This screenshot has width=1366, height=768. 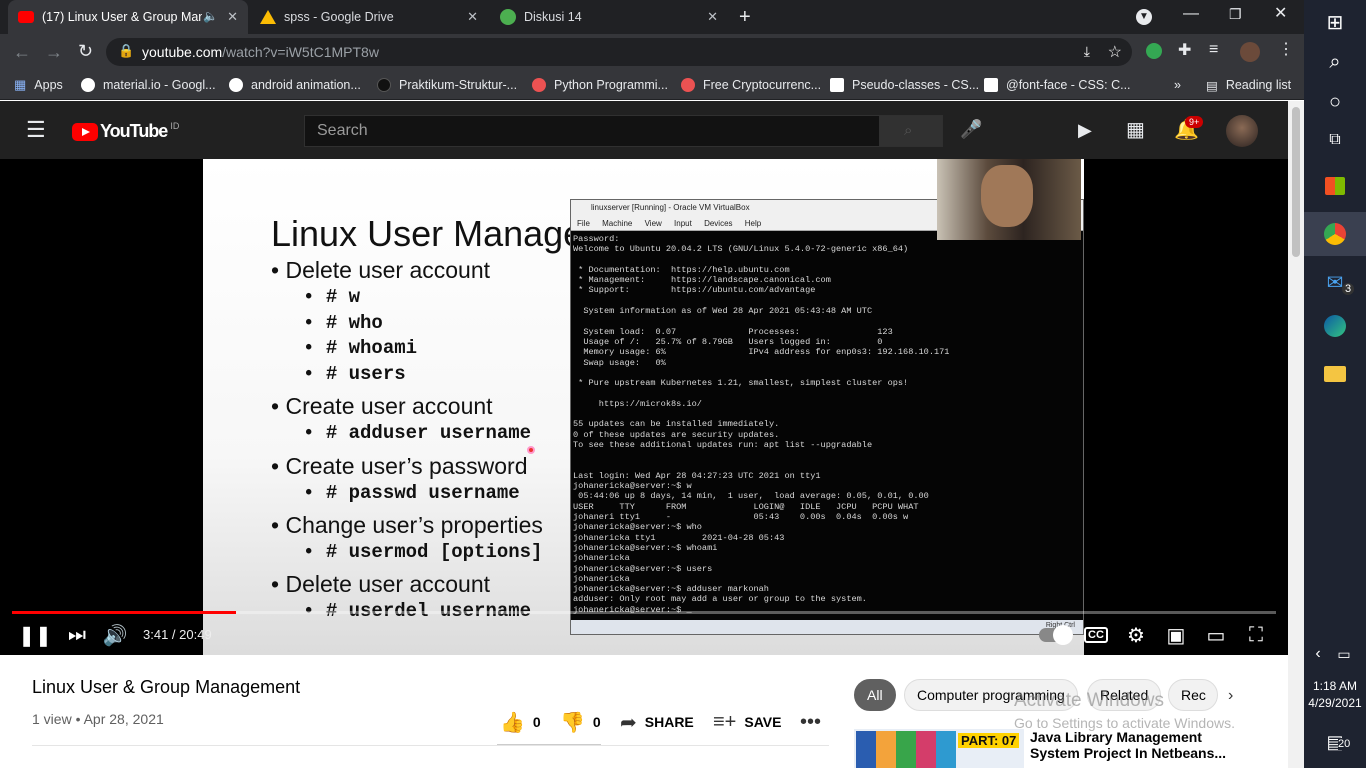 I want to click on scrollbar-thumb, so click(x=1296, y=182).